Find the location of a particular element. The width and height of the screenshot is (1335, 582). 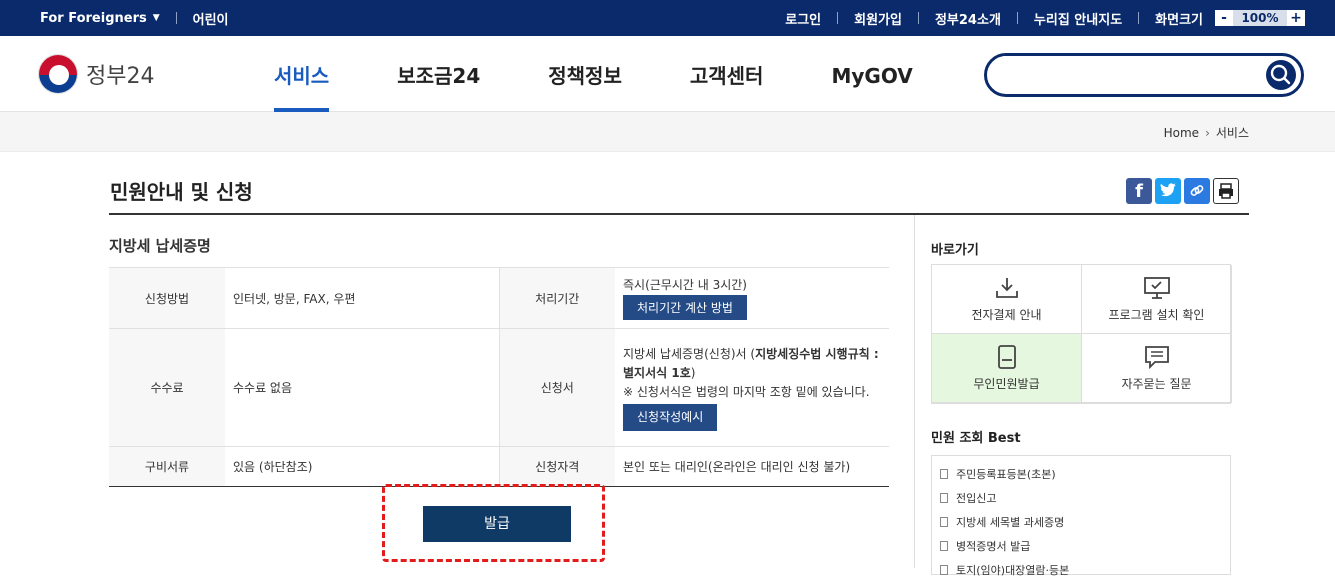

quick-link-kiosk: 무인민원발급 is located at coordinates (1007, 368).